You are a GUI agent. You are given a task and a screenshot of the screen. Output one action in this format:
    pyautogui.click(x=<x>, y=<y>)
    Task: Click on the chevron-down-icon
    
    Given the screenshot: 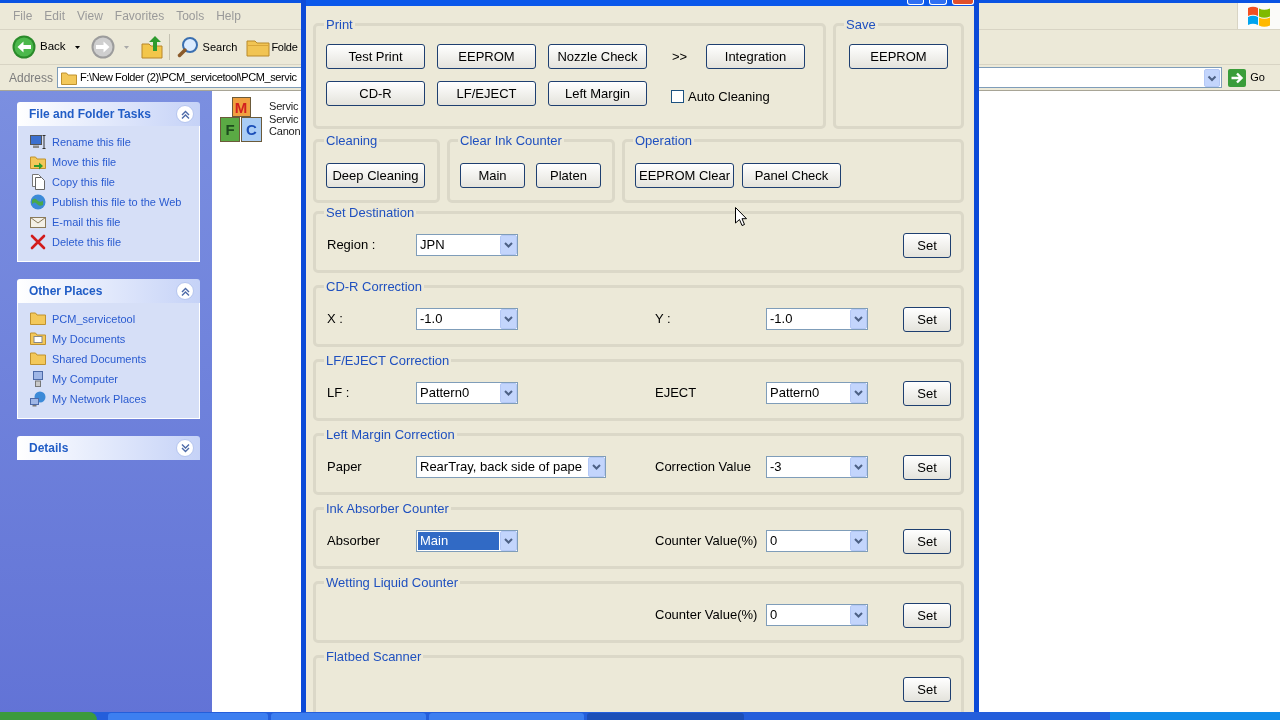 What is the action you would take?
    pyautogui.click(x=185, y=448)
    